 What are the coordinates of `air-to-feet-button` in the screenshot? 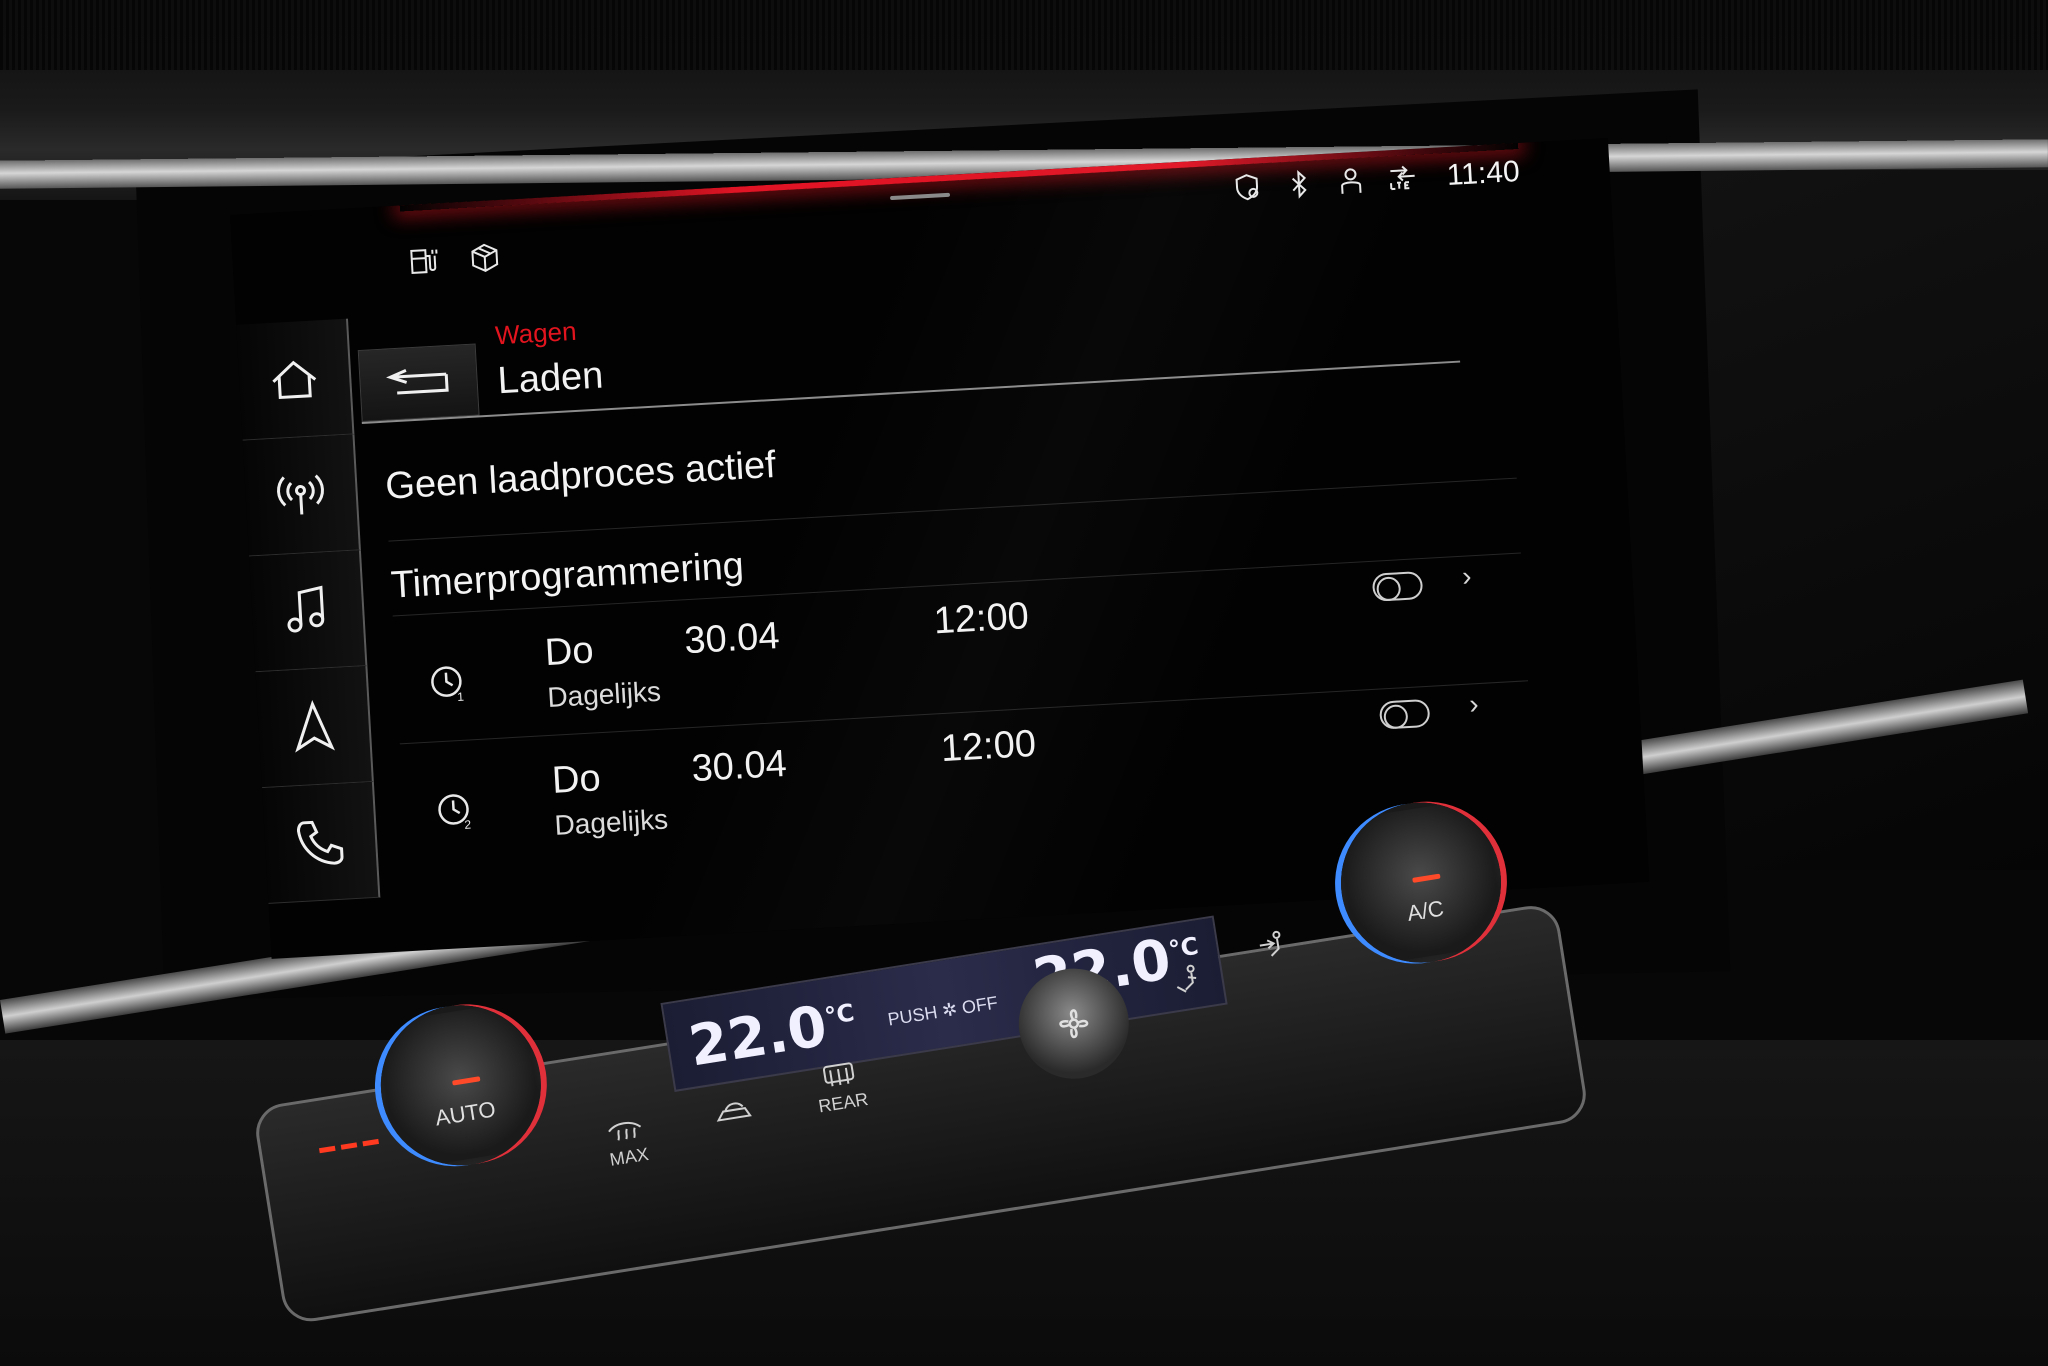 It's located at (1188, 980).